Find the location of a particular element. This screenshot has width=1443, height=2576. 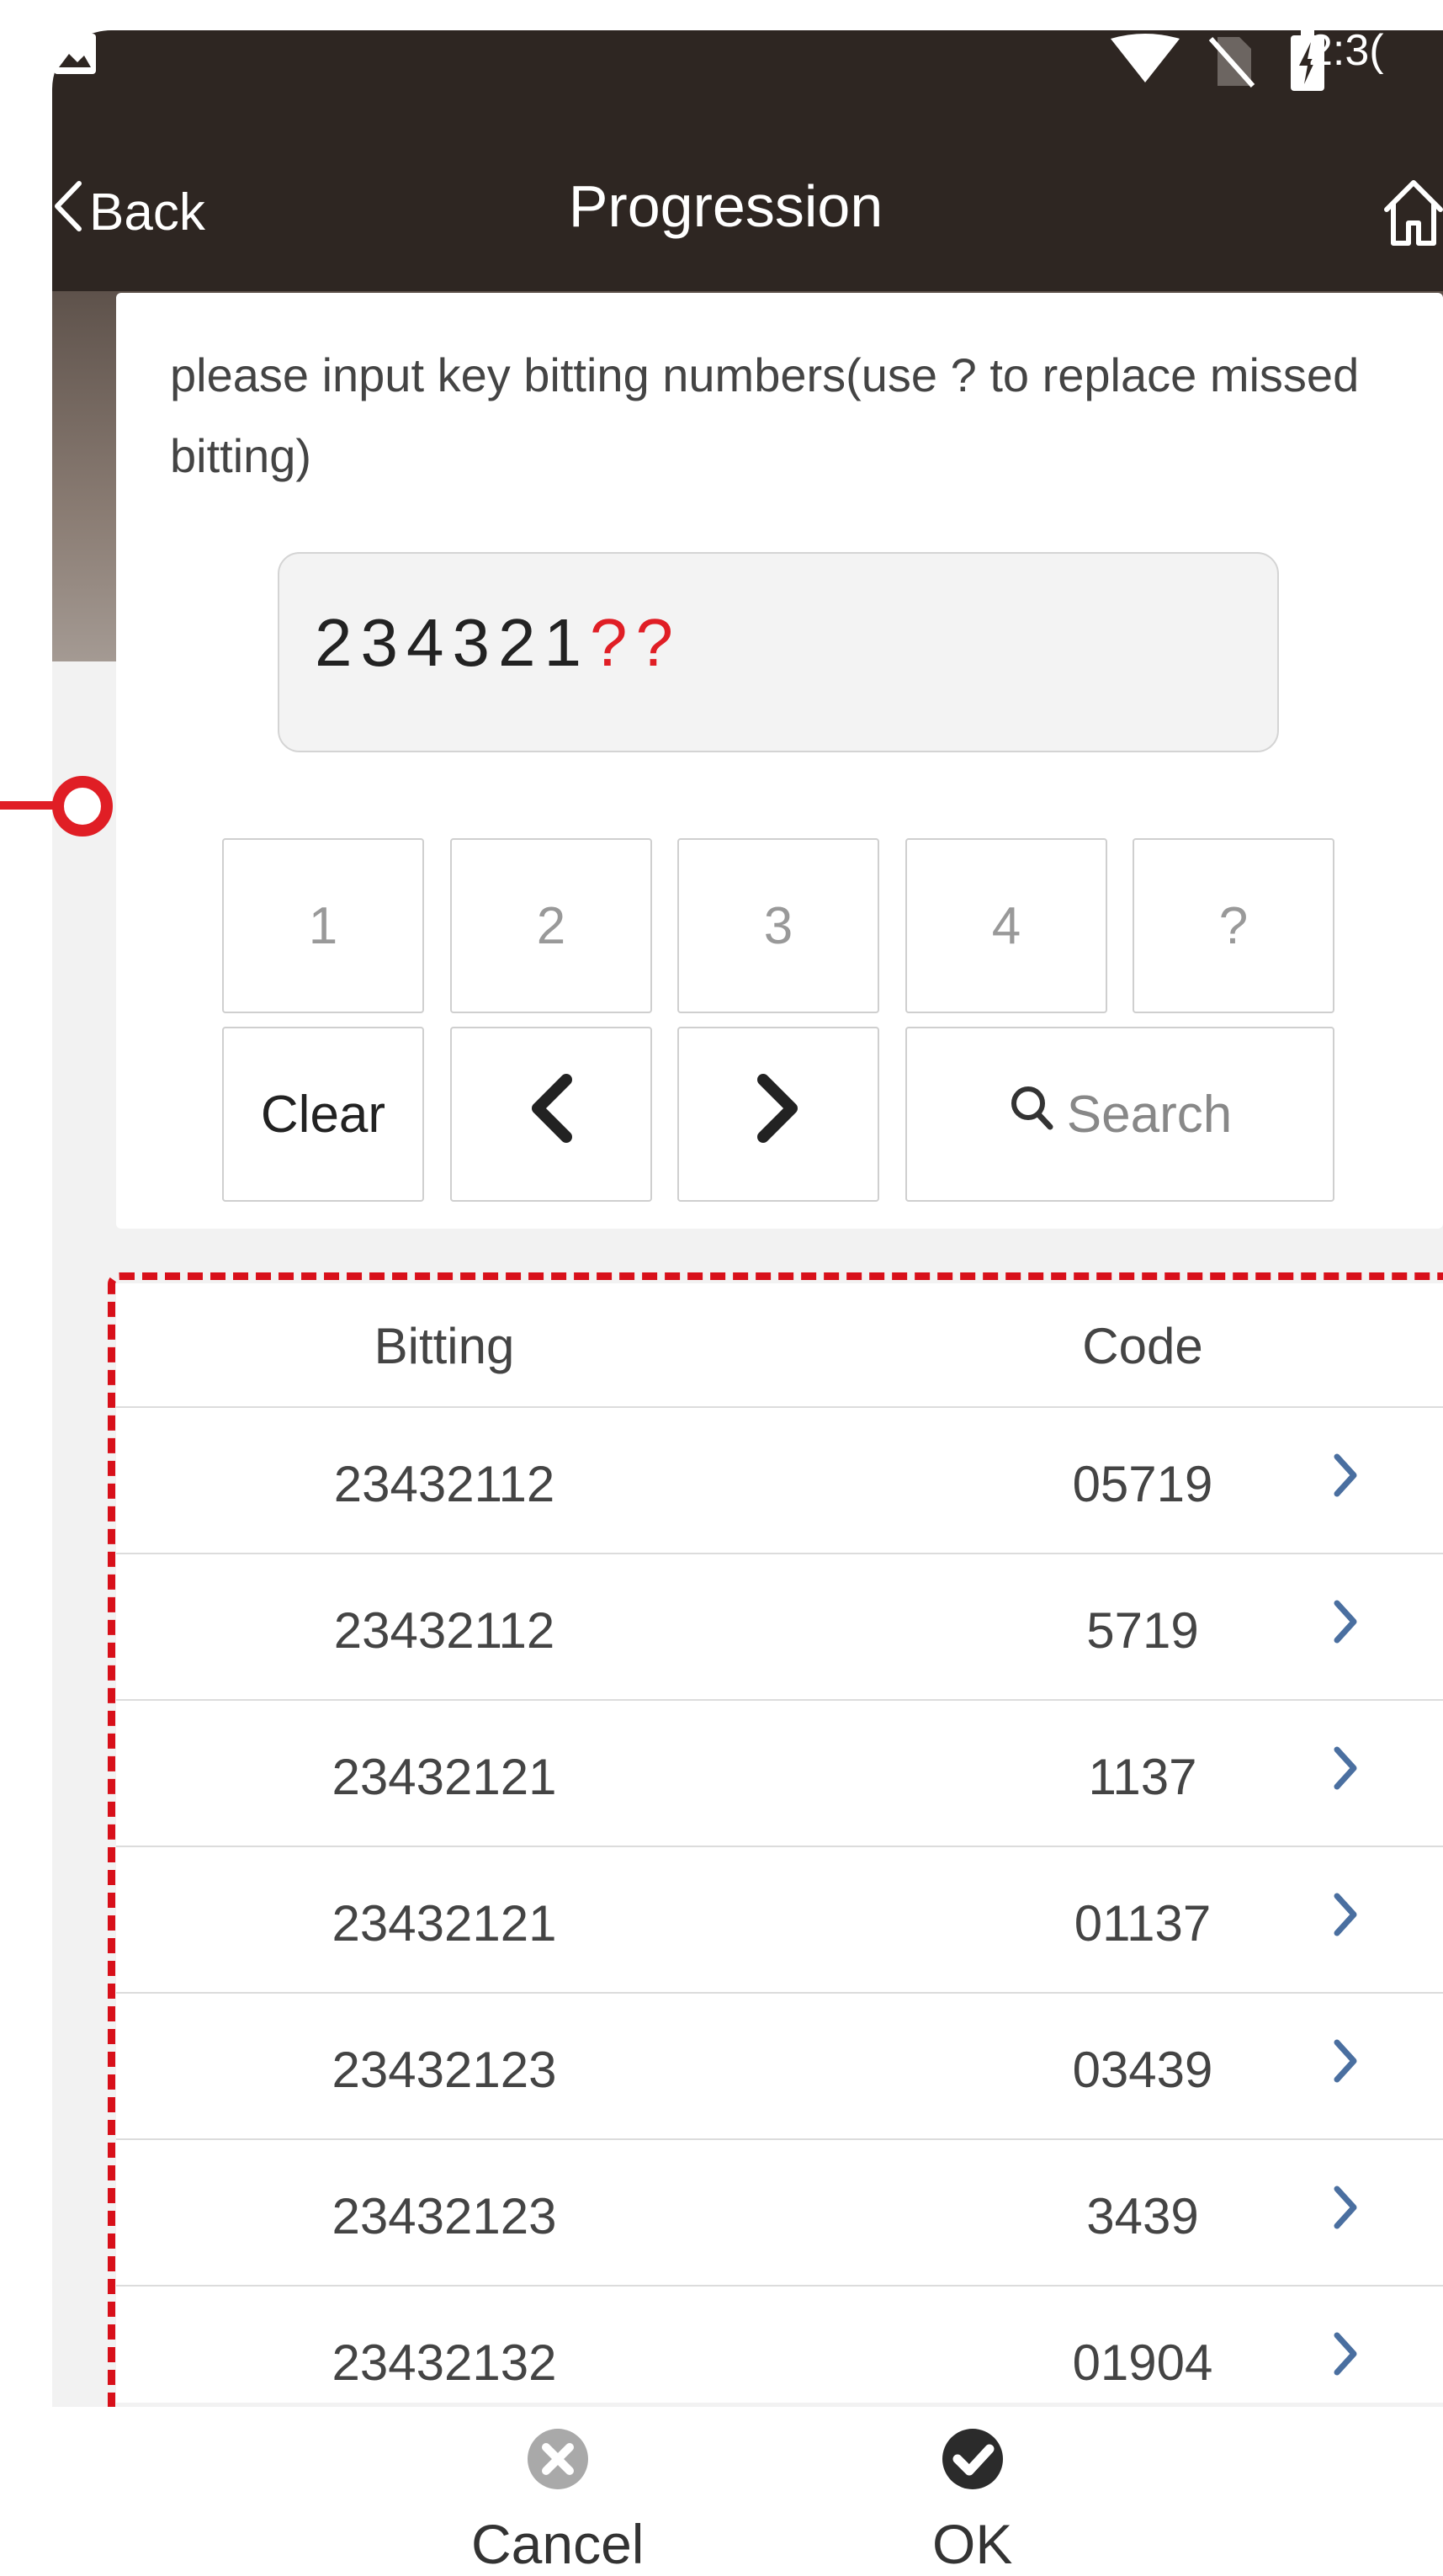

bitting-known-digits: 234321 is located at coordinates (452, 643).